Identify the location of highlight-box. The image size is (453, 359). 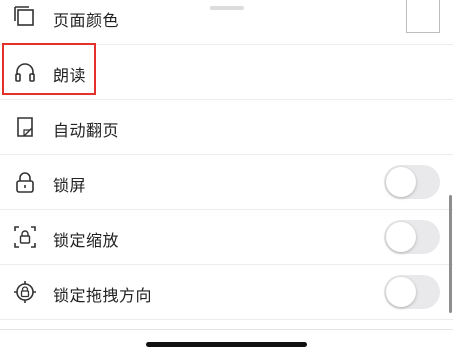
(49, 69).